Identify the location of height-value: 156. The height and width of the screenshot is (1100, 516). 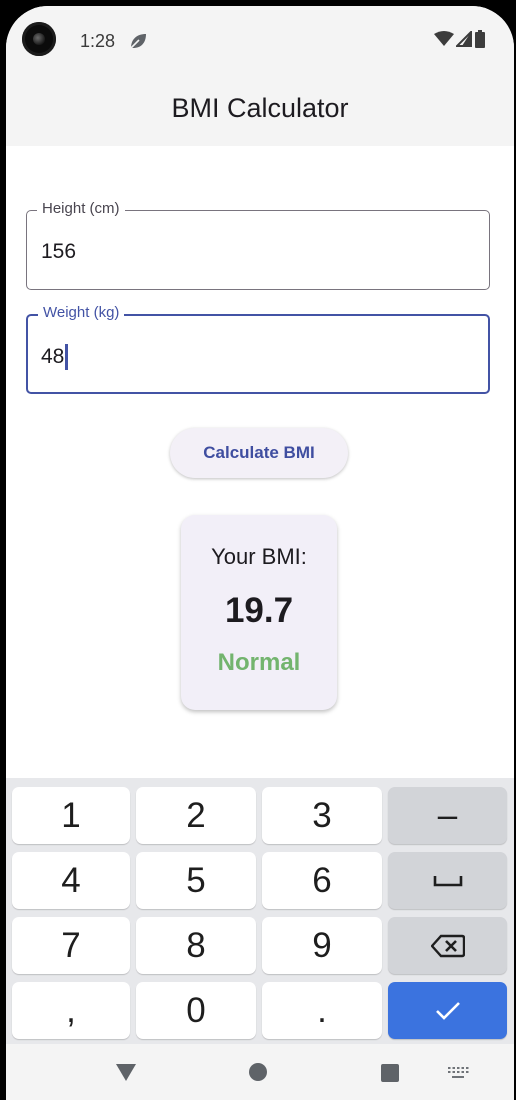
(59, 251).